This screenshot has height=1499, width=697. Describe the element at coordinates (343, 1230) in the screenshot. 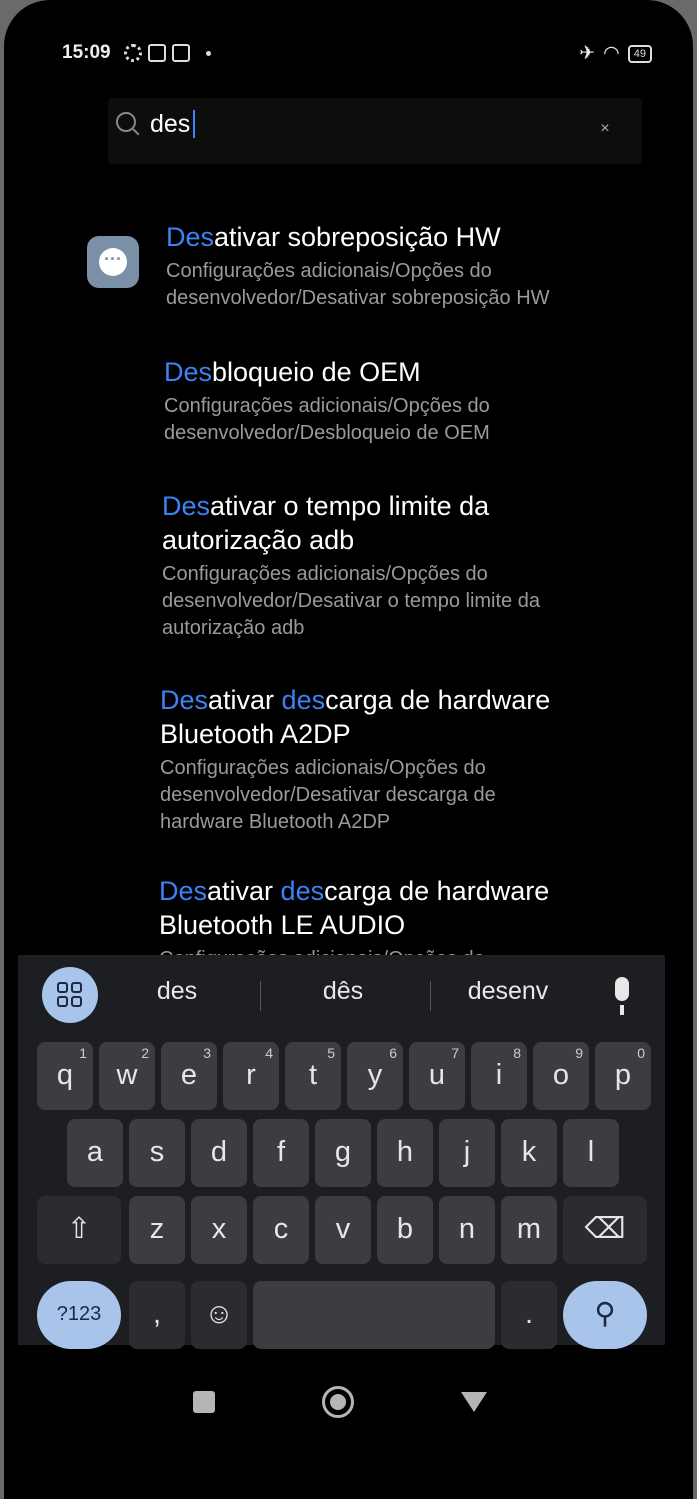

I see `key-v: v` at that location.